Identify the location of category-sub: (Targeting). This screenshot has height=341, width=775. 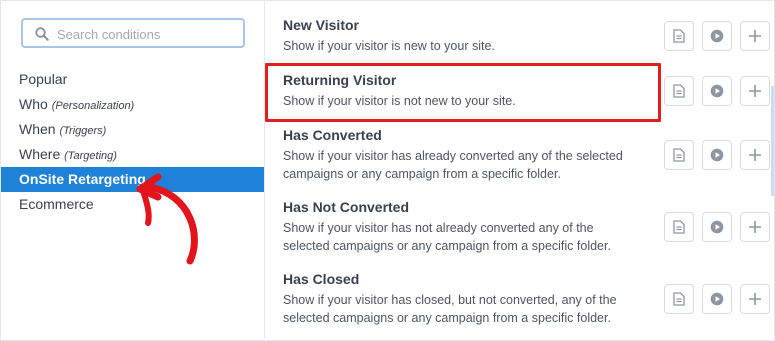
(90, 156).